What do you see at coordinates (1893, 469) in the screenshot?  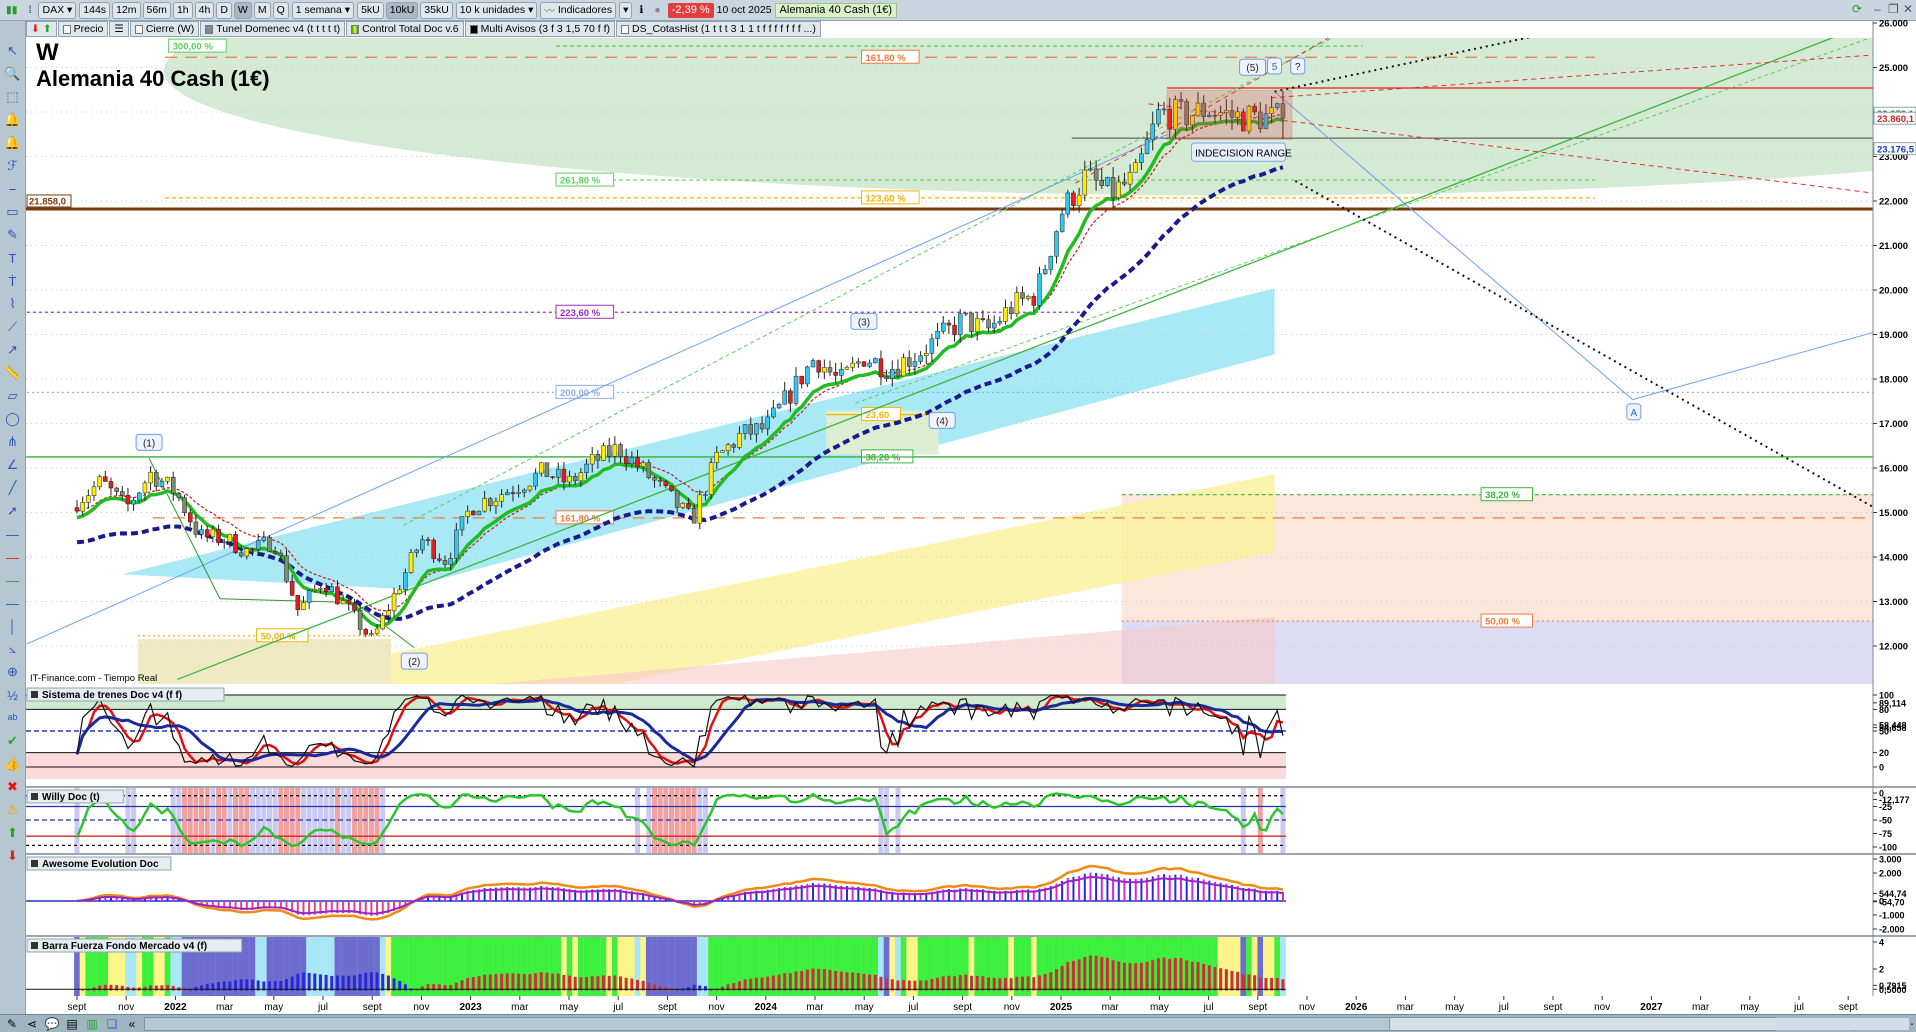 I see `price-axis-label: 16.000` at bounding box center [1893, 469].